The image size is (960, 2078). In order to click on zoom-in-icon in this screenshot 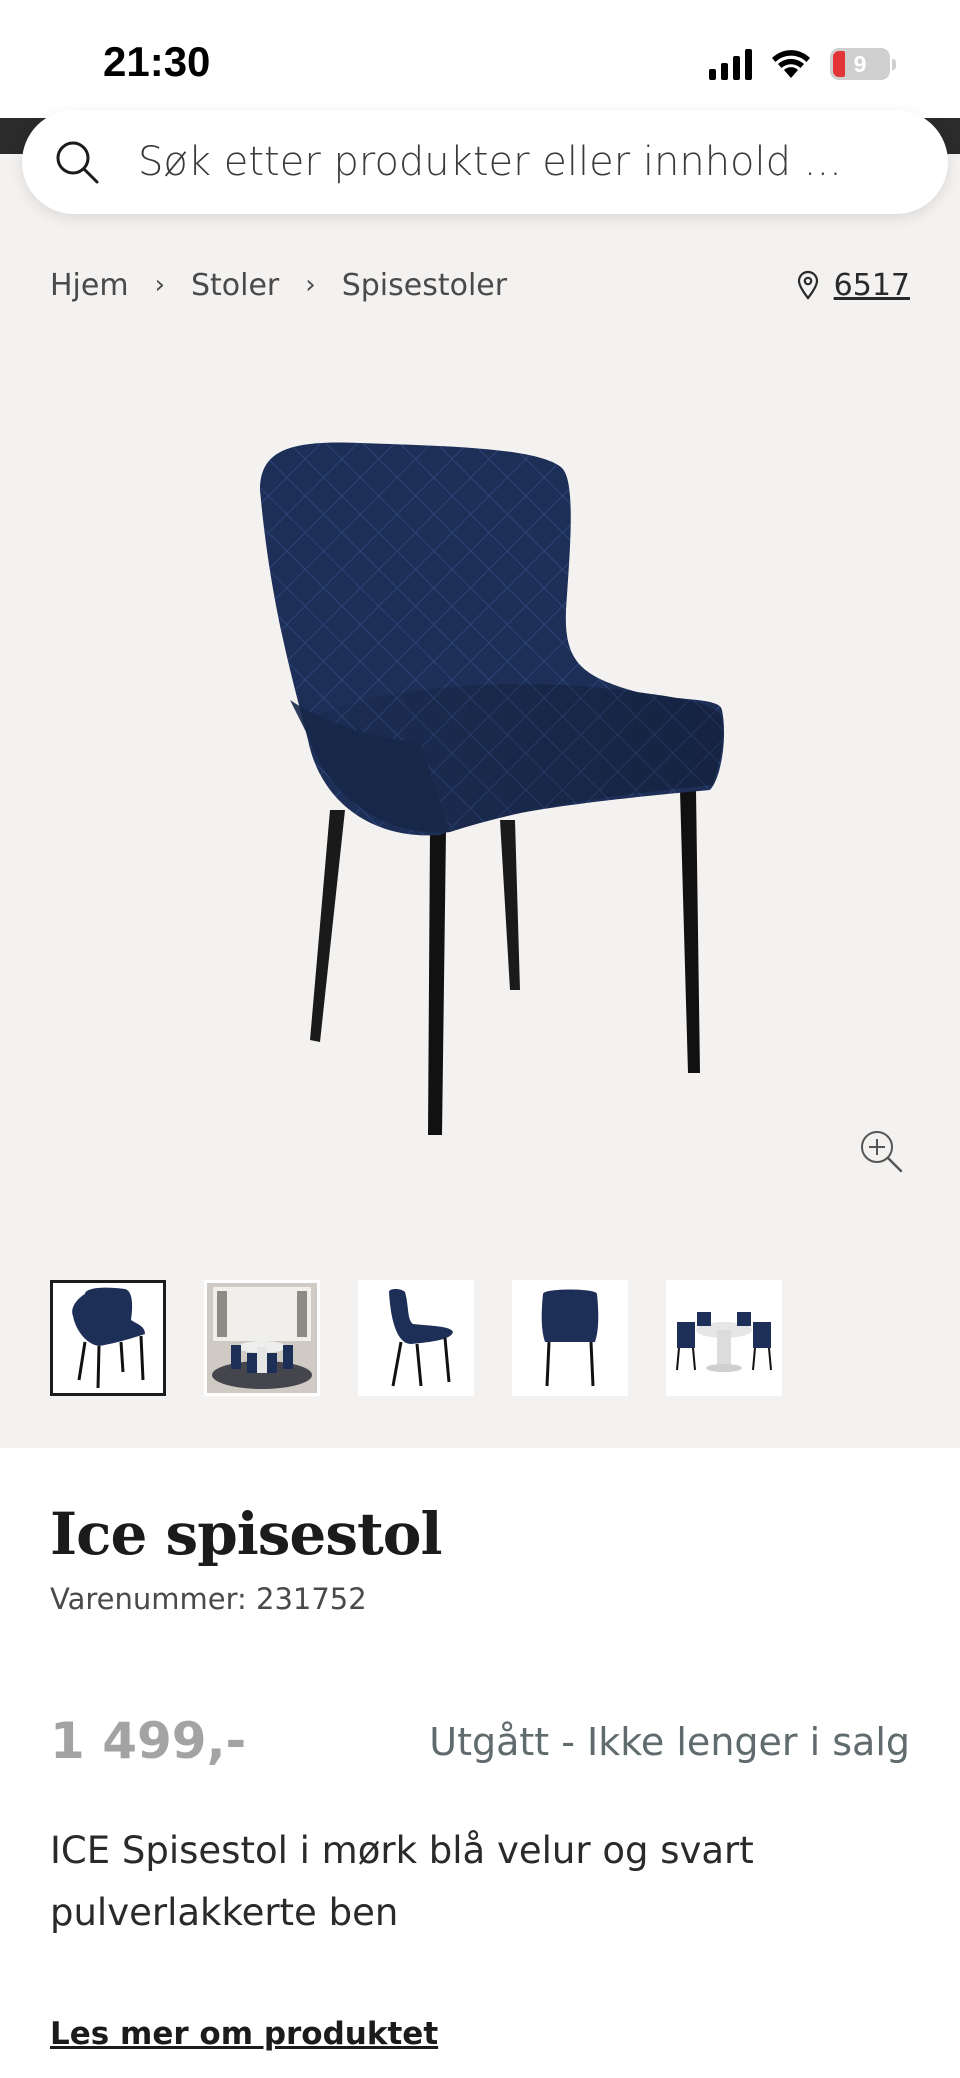, I will do `click(881, 1151)`.